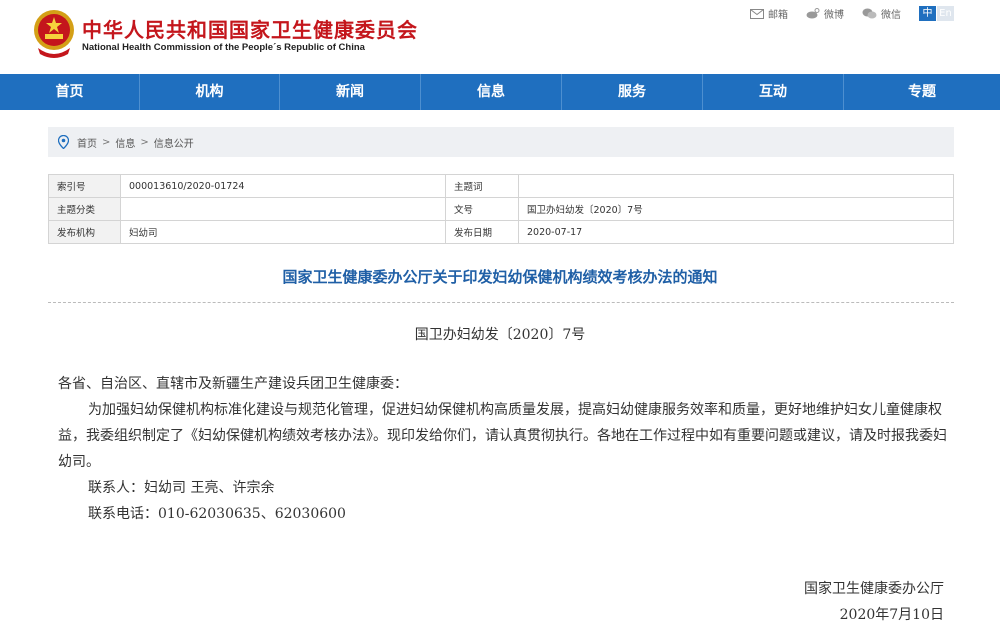  What do you see at coordinates (922, 92) in the screenshot?
I see `nav-item-topics: 专题` at bounding box center [922, 92].